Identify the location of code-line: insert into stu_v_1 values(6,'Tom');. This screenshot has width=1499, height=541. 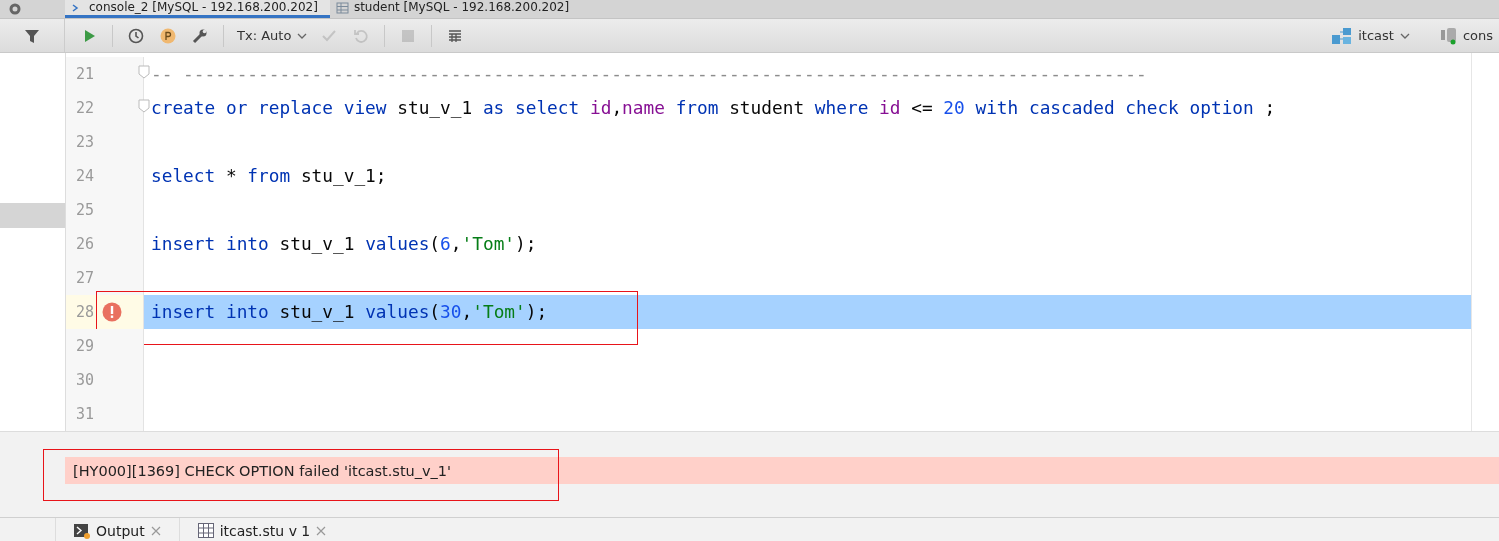
(344, 244).